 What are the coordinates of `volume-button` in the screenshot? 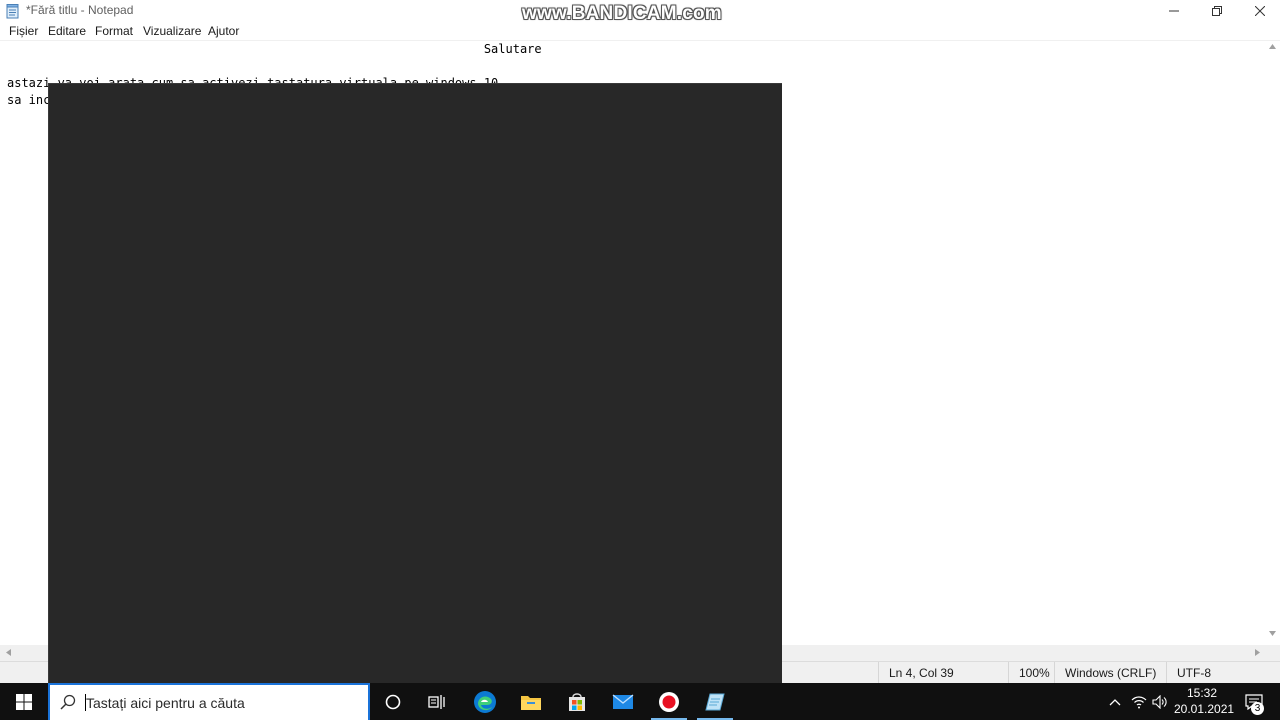 It's located at (1160, 702).